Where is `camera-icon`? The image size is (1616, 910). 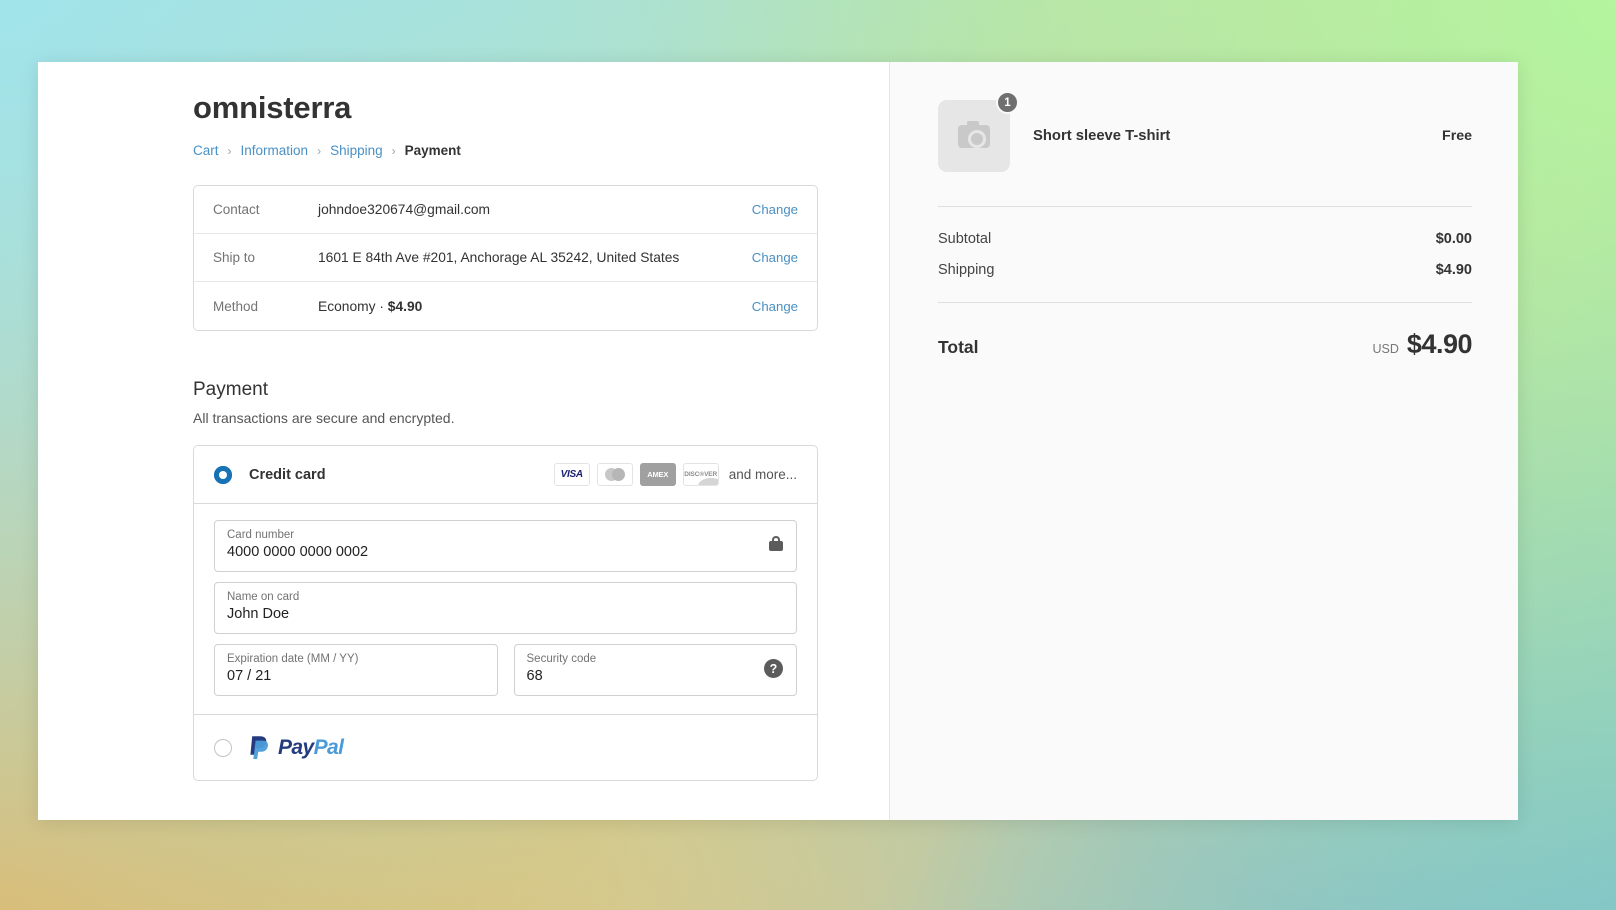
camera-icon is located at coordinates (974, 134).